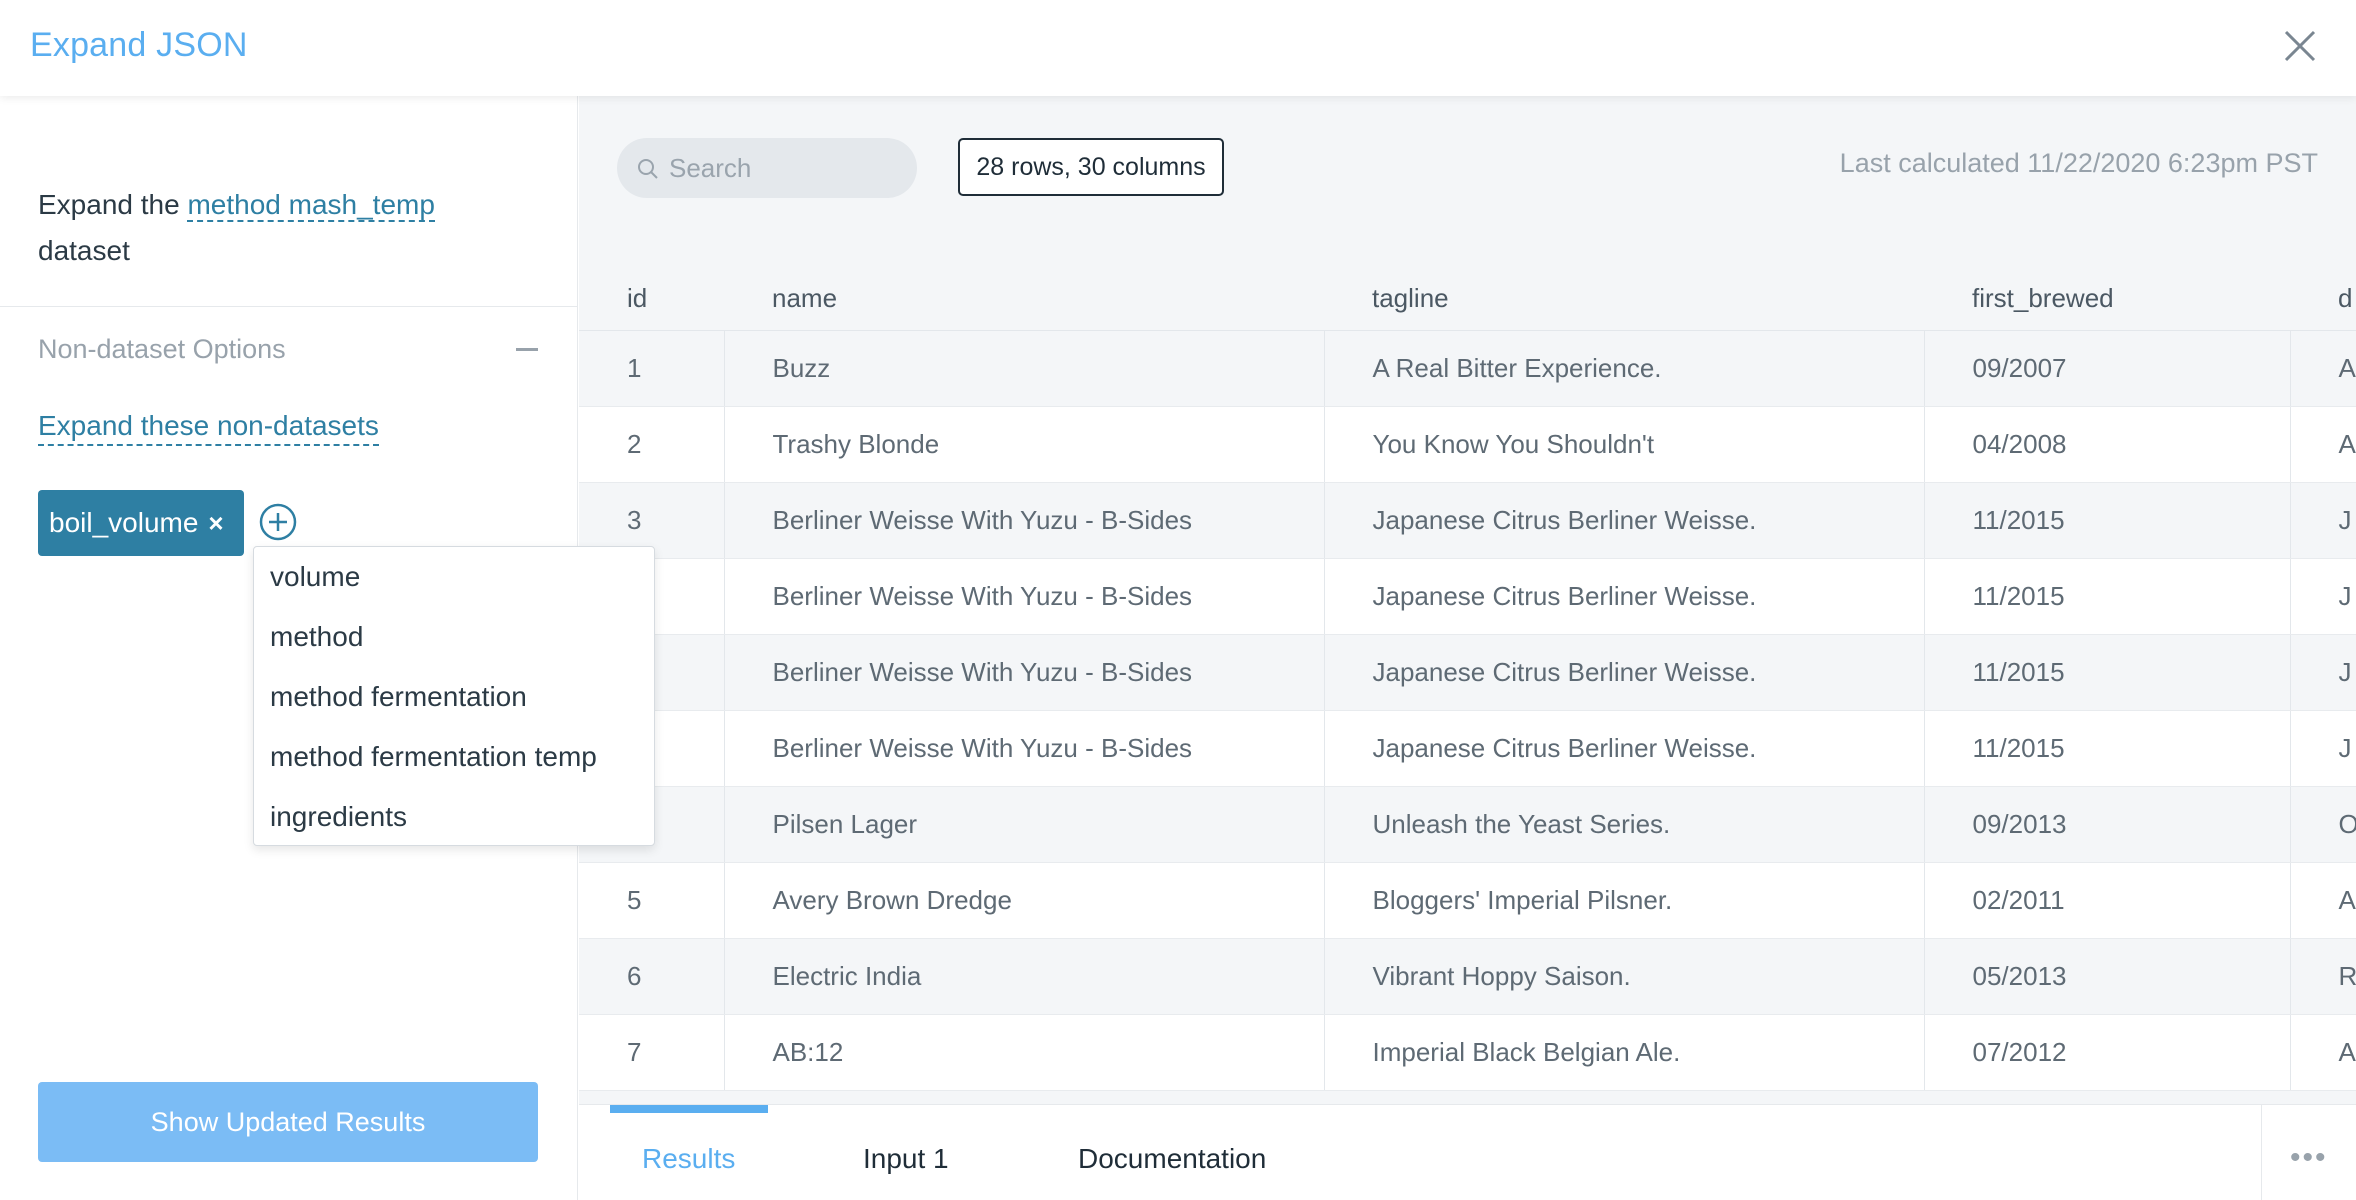  Describe the element at coordinates (208, 428) in the screenshot. I see `expand-non-datasets-link: Expand these non-datasets` at that location.